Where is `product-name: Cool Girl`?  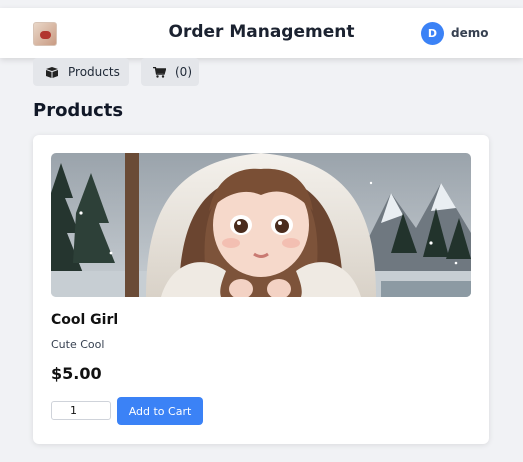
product-name: Cool Girl is located at coordinates (85, 320).